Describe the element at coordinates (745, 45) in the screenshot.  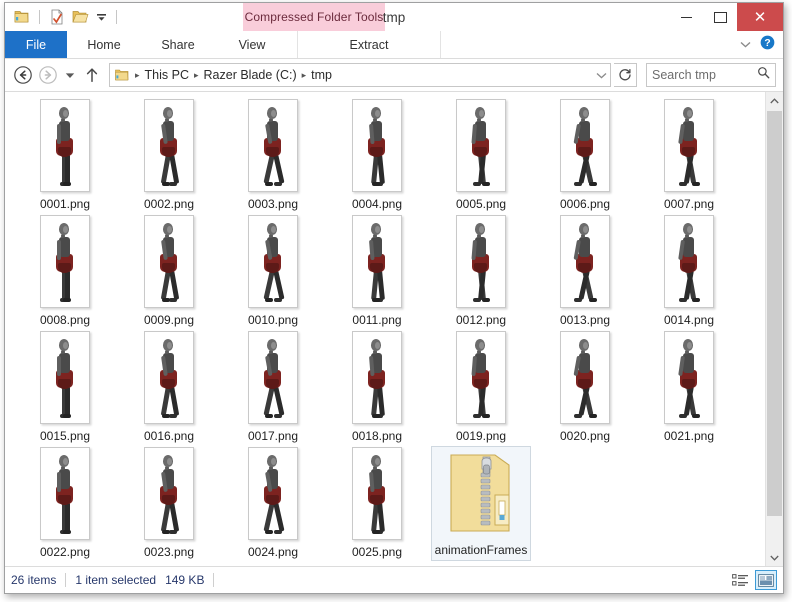
I see `chevron-down-icon` at that location.